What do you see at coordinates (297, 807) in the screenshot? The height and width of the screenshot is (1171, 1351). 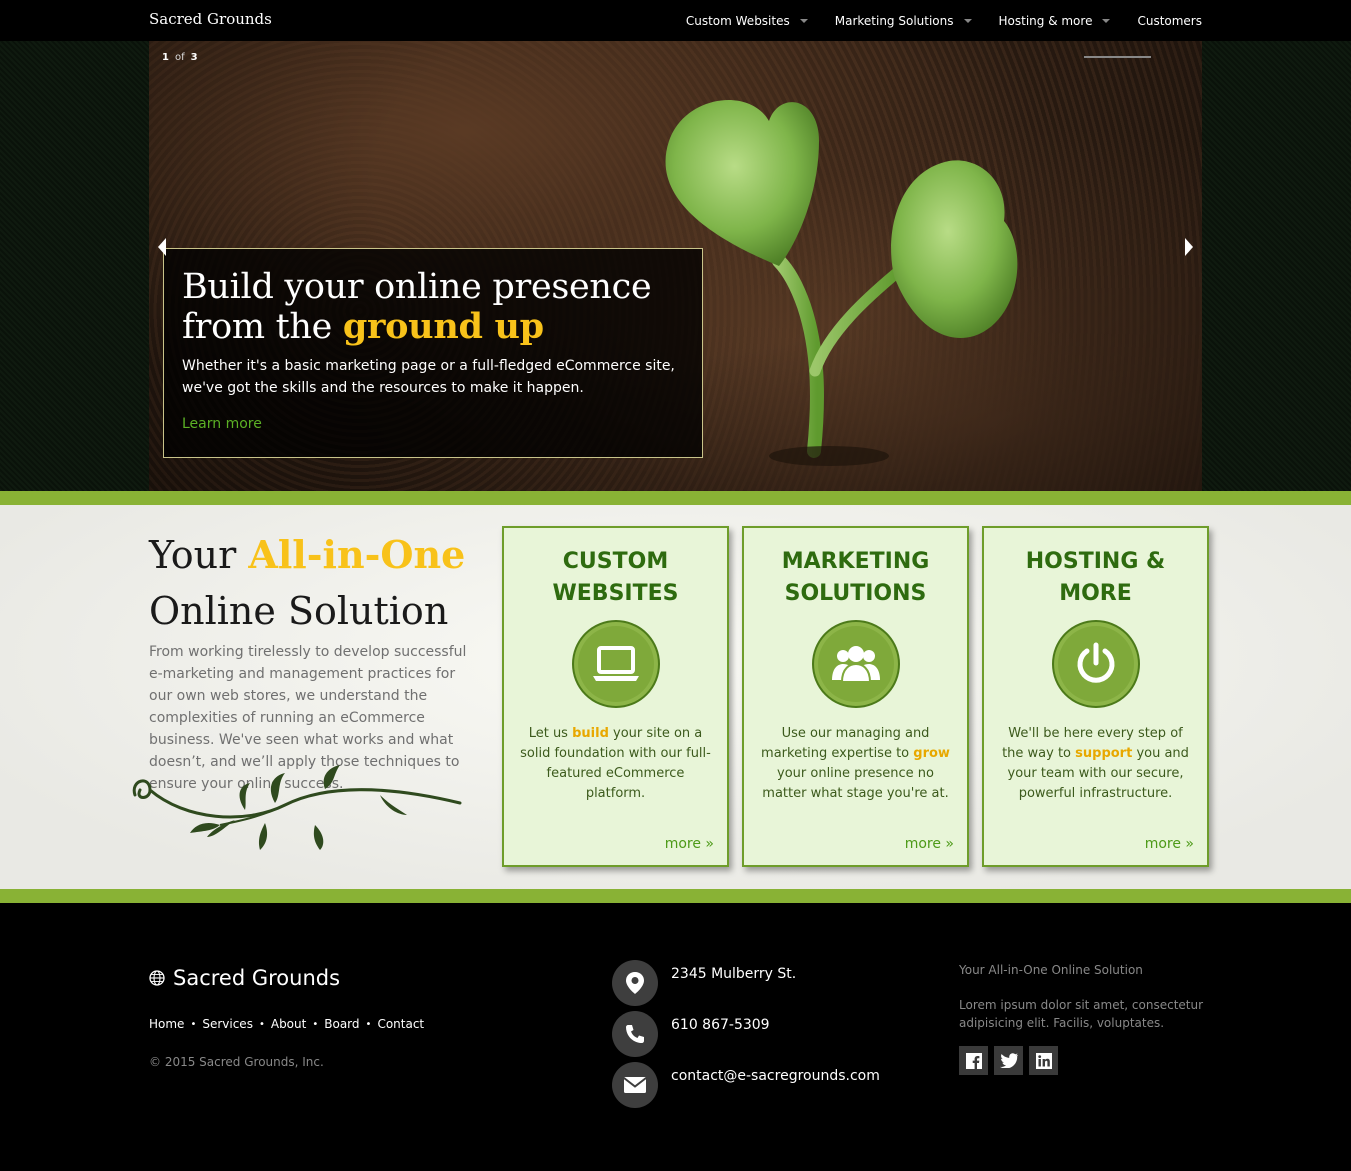 I see `vine-ornament-icon` at bounding box center [297, 807].